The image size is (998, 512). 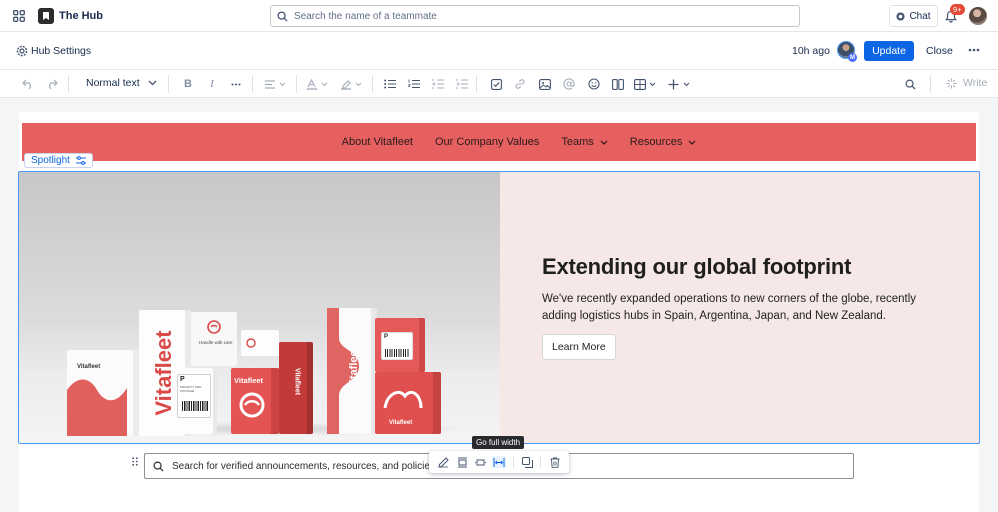 What do you see at coordinates (52, 84) in the screenshot?
I see `redo-icon` at bounding box center [52, 84].